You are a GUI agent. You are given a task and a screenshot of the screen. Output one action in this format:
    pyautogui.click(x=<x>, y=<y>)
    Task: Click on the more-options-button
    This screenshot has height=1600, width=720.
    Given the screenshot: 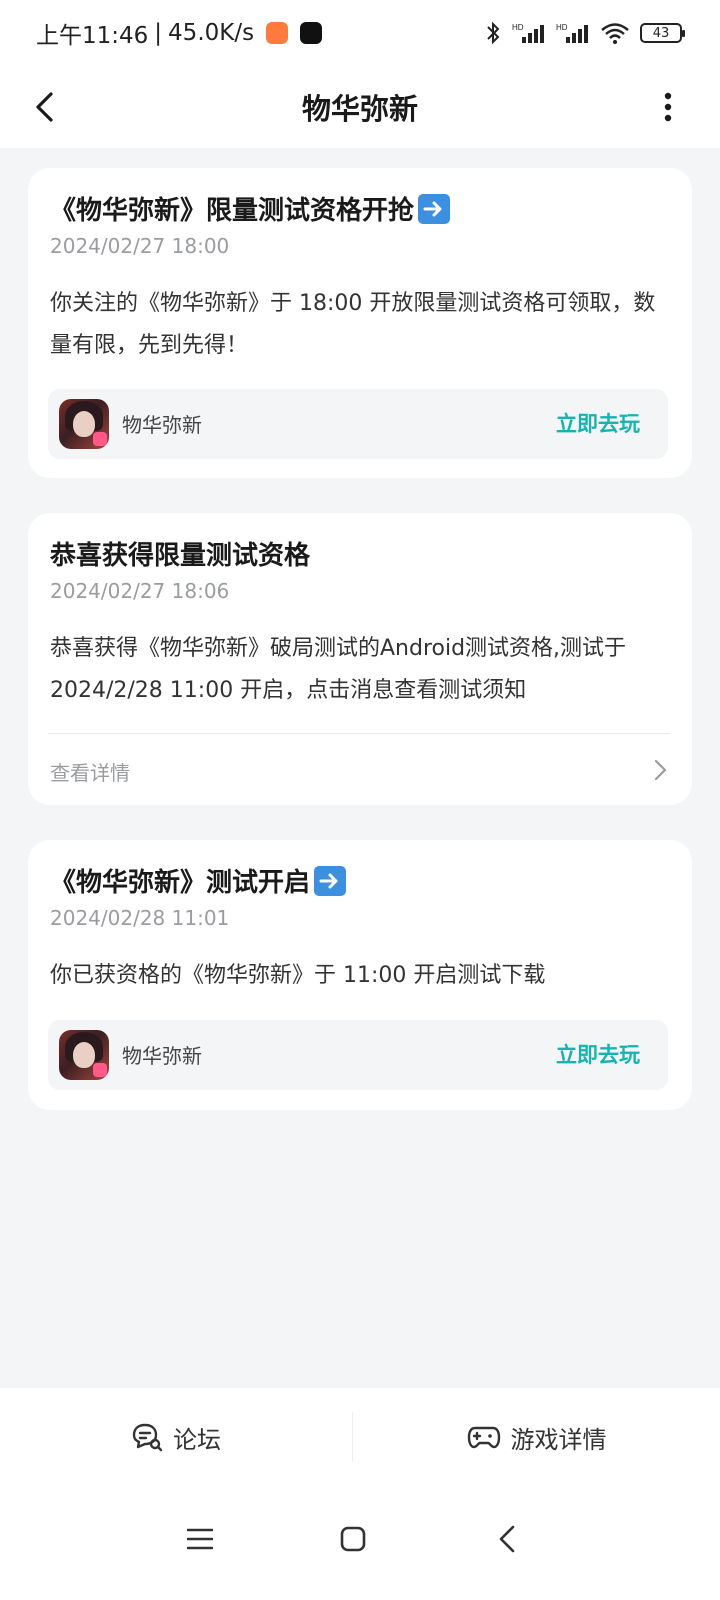 What is the action you would take?
    pyautogui.click(x=668, y=107)
    